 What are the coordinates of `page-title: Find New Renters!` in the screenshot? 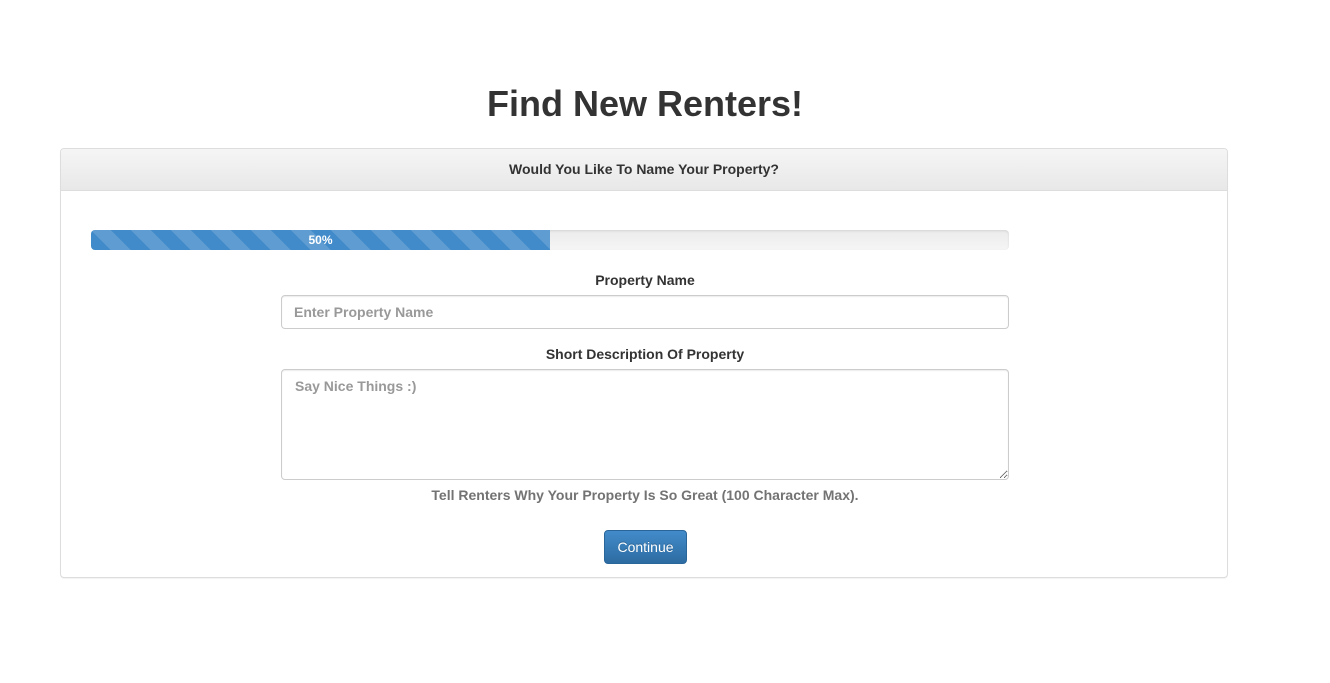 It's located at (645, 103).